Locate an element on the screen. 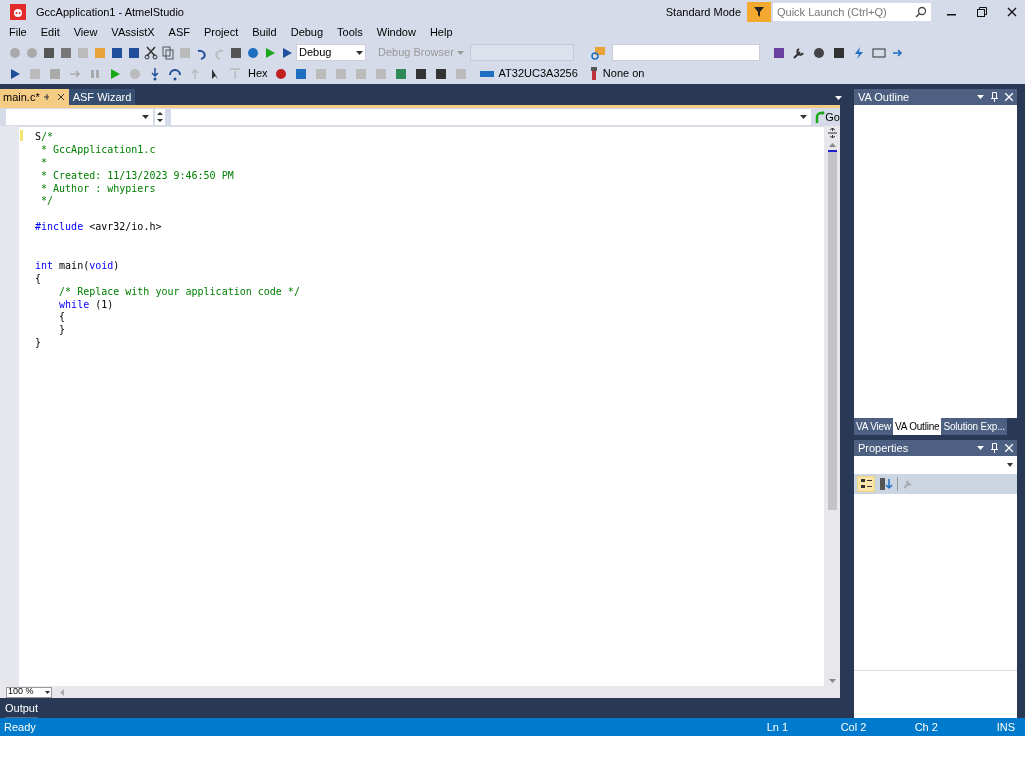 The width and height of the screenshot is (1025, 769). menu-item: Tools is located at coordinates (350, 32).